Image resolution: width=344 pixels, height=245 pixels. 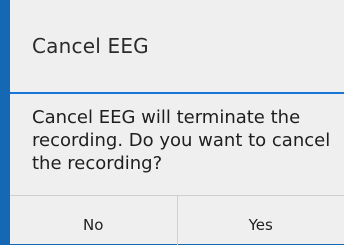 What do you see at coordinates (90, 46) in the screenshot?
I see `dialog-title: Cancel EEG` at bounding box center [90, 46].